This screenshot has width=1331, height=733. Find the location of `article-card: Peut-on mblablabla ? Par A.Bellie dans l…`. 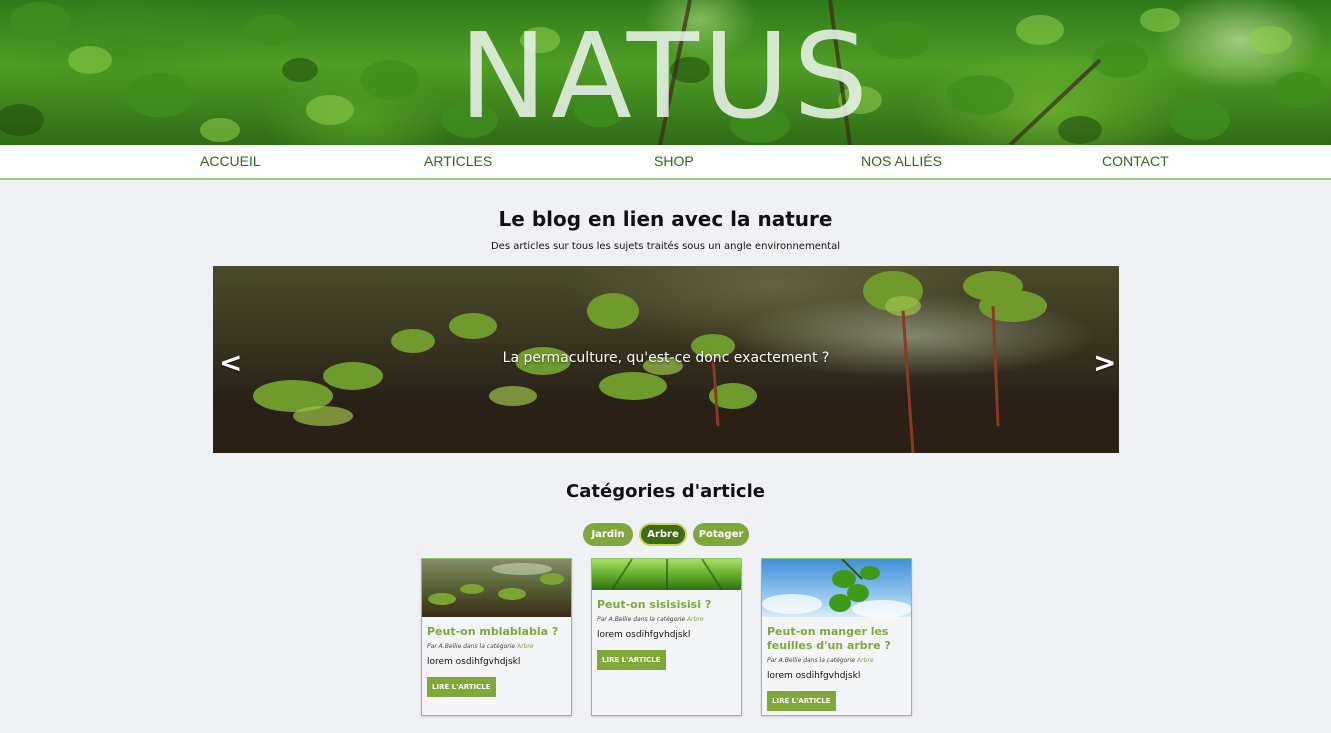

article-card: Peut-on mblablabla ? Par A.Bellie dans l… is located at coordinates (496, 637).